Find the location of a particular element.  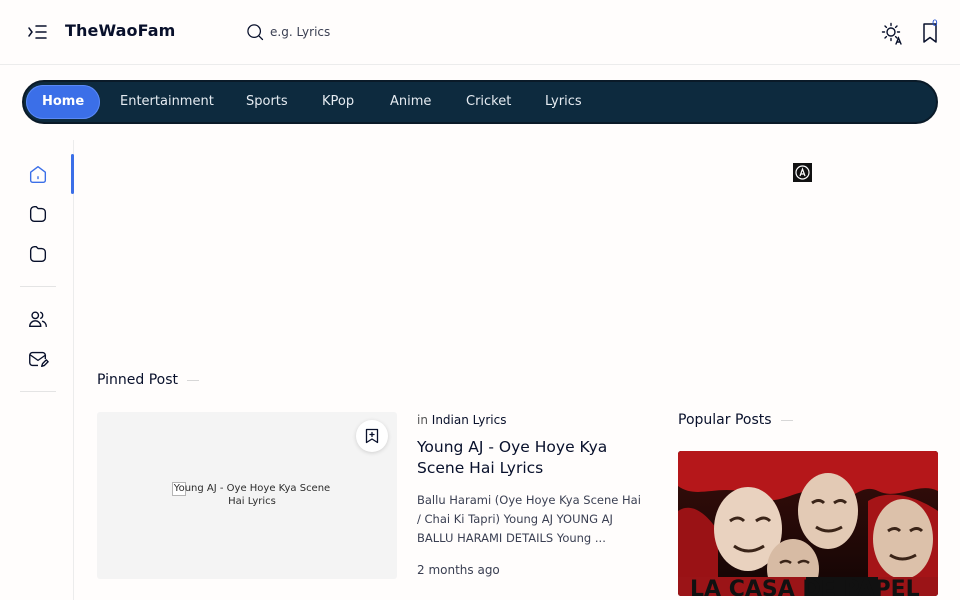

nav-item-kpop: KPop is located at coordinates (338, 102).